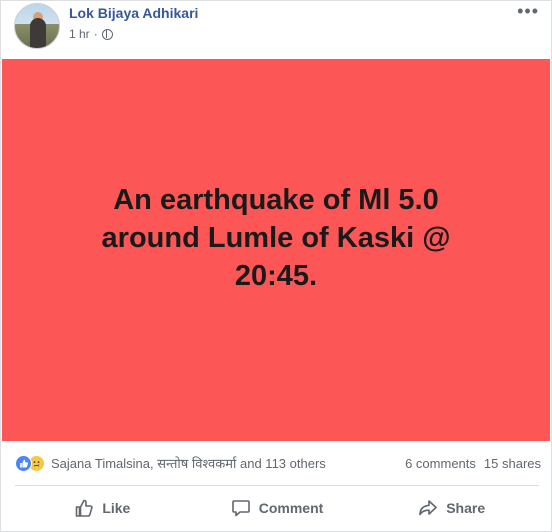 This screenshot has width=552, height=532. What do you see at coordinates (512, 463) in the screenshot?
I see `shares-count-link: 15 shares` at bounding box center [512, 463].